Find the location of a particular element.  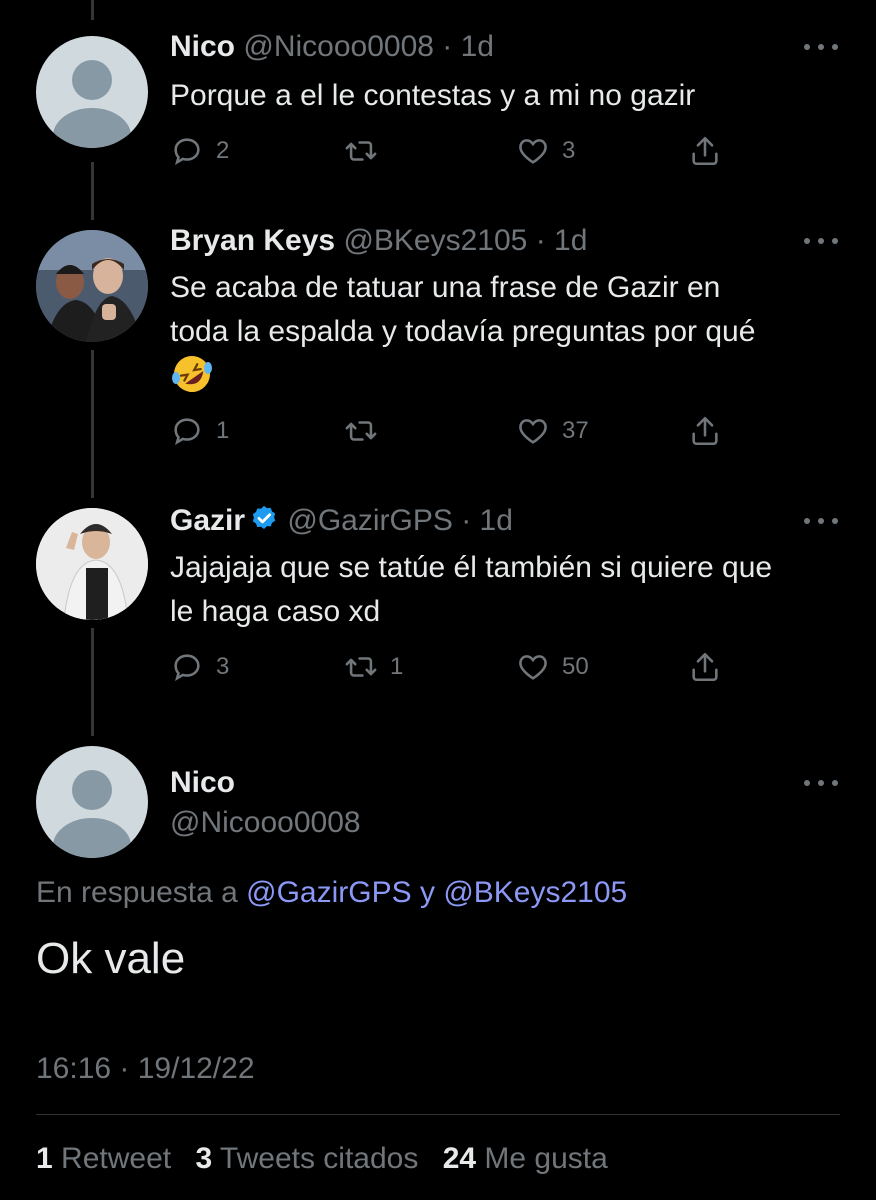

reply-context: En respuesta a @GazirGPS y @BKeys2105 is located at coordinates (331, 893).